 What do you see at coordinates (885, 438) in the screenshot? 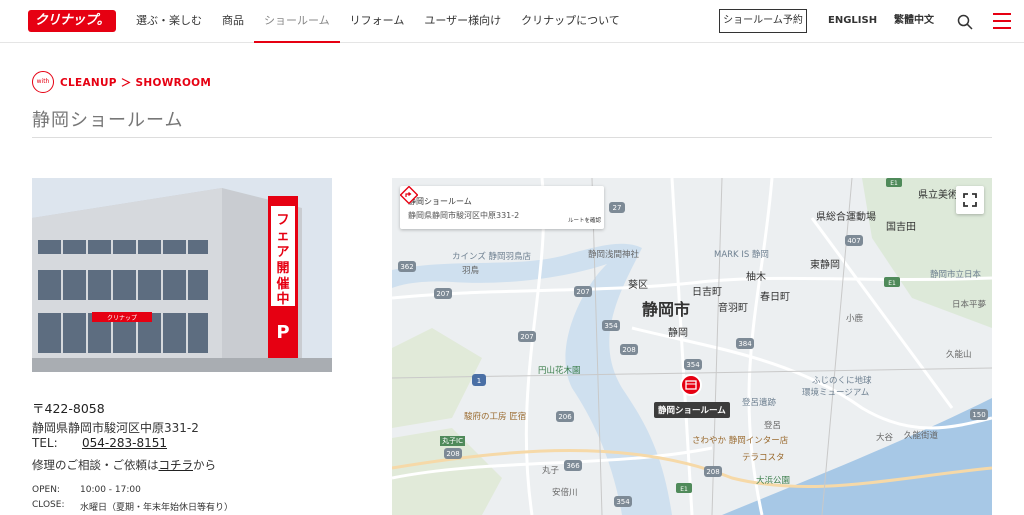
I see `map-label-ouya: 大谷` at bounding box center [885, 438].